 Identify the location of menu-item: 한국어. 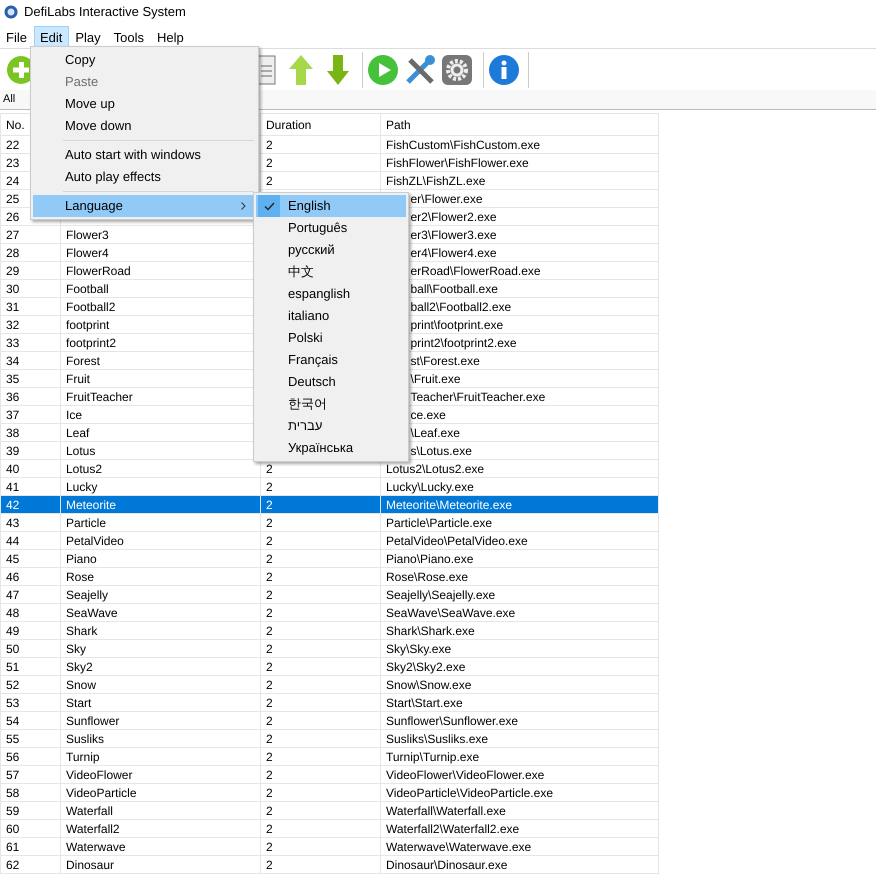
(307, 404).